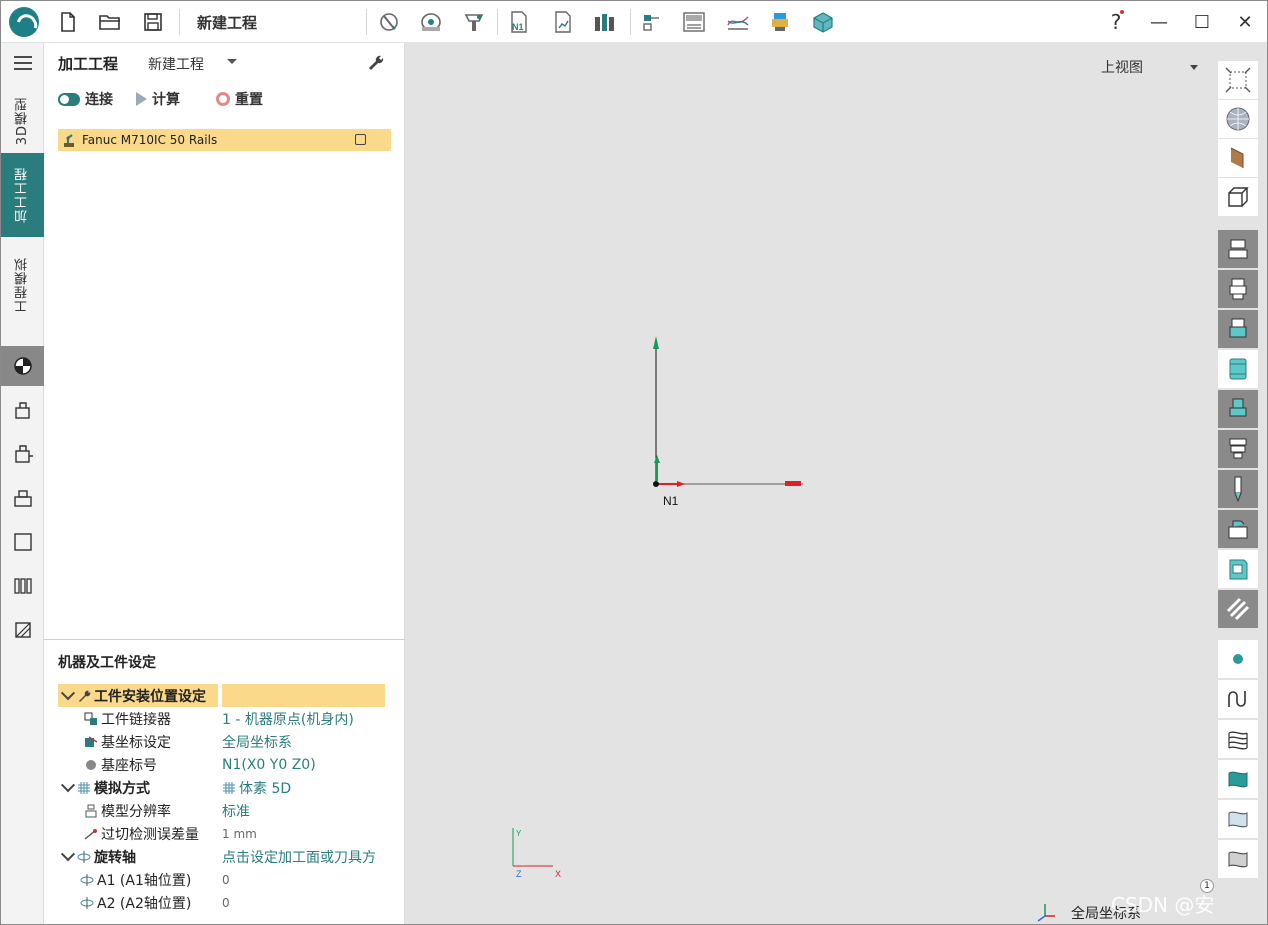 This screenshot has width=1268, height=925. Describe the element at coordinates (823, 22) in the screenshot. I see `3d-box-icon` at that location.